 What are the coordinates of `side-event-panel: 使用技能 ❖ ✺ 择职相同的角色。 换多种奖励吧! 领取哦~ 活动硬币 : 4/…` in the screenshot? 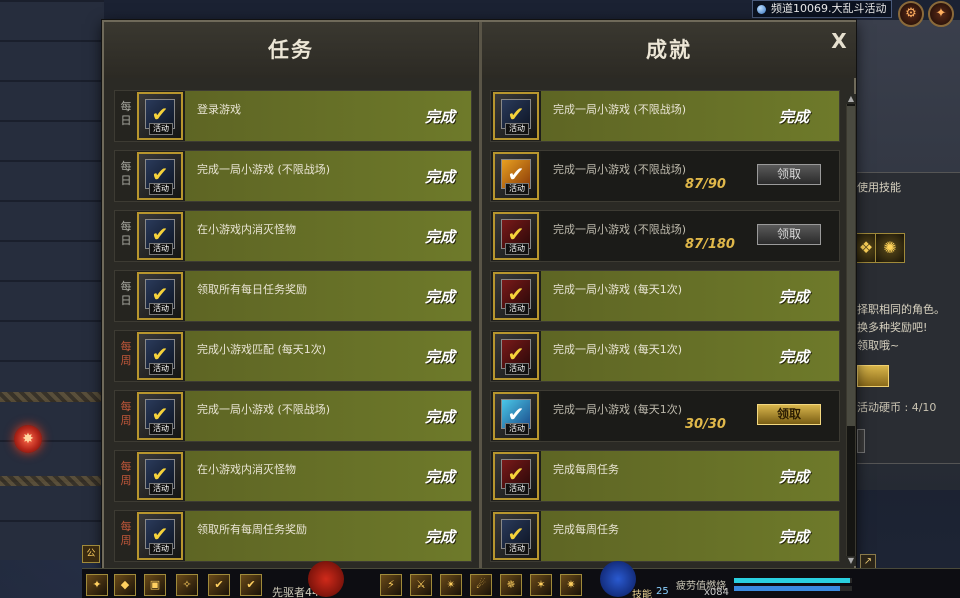 It's located at (905, 318).